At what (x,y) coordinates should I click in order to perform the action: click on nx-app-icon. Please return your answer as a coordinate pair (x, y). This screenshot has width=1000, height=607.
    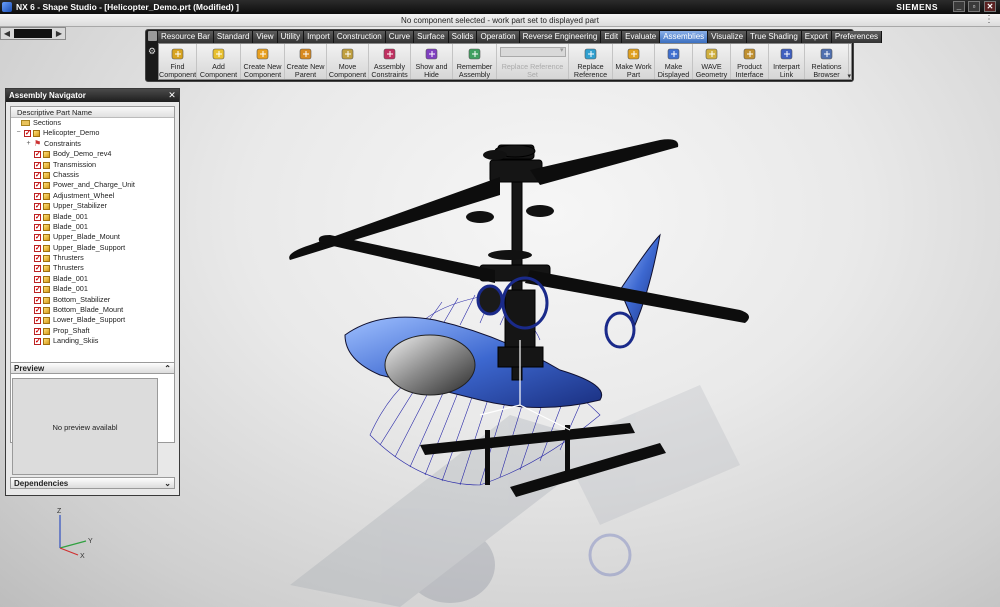
    Looking at the image, I should click on (7, 7).